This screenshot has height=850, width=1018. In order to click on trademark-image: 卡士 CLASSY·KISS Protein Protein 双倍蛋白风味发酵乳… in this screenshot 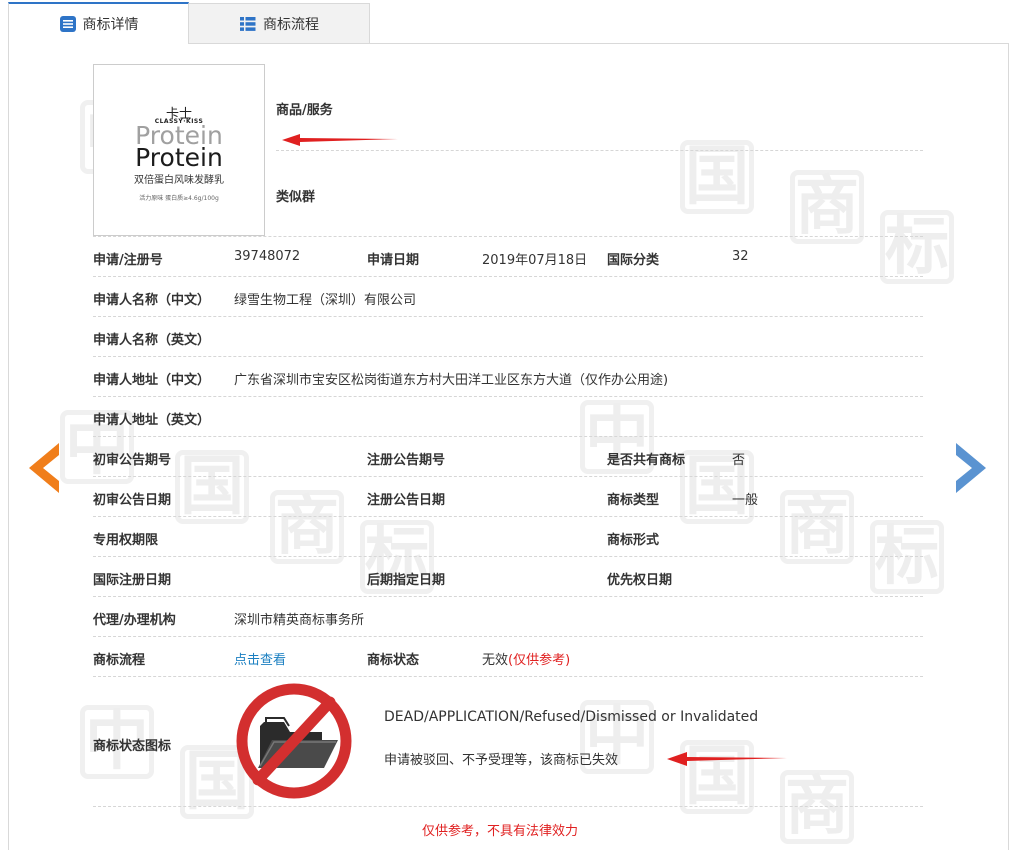, I will do `click(179, 150)`.